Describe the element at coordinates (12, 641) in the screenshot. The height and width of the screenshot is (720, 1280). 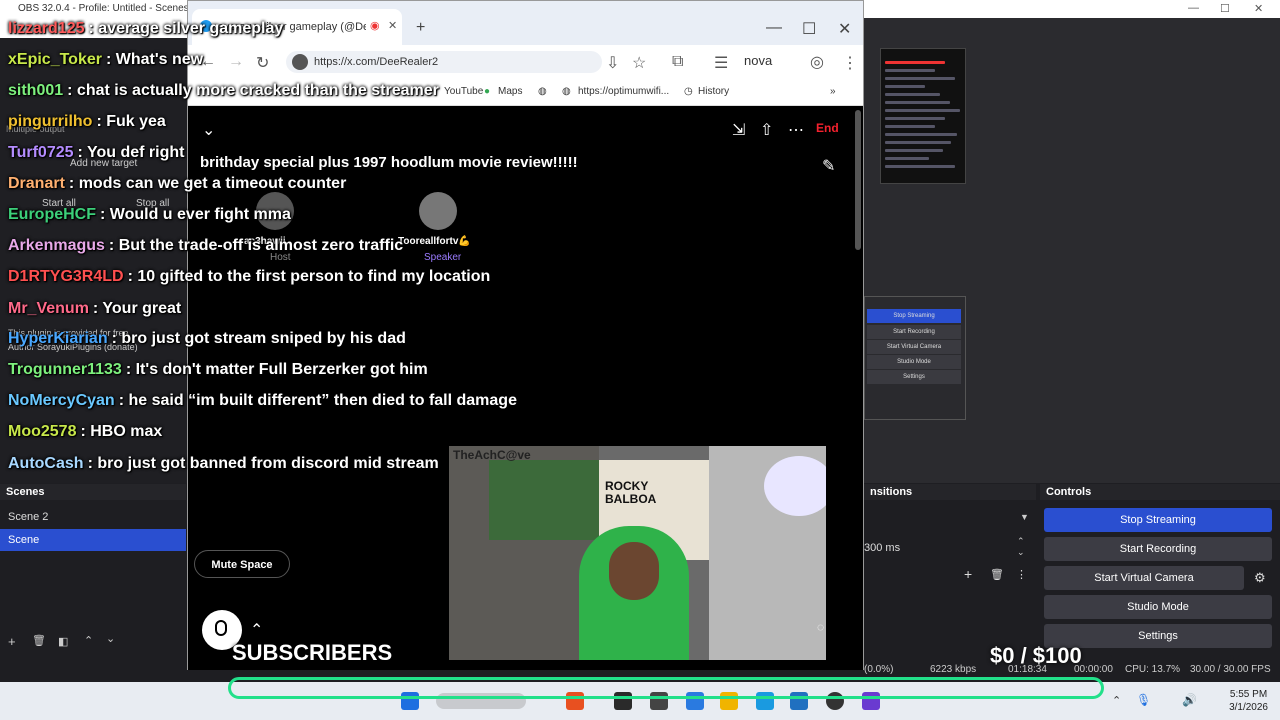
I see `add-scene-icon: +` at that location.